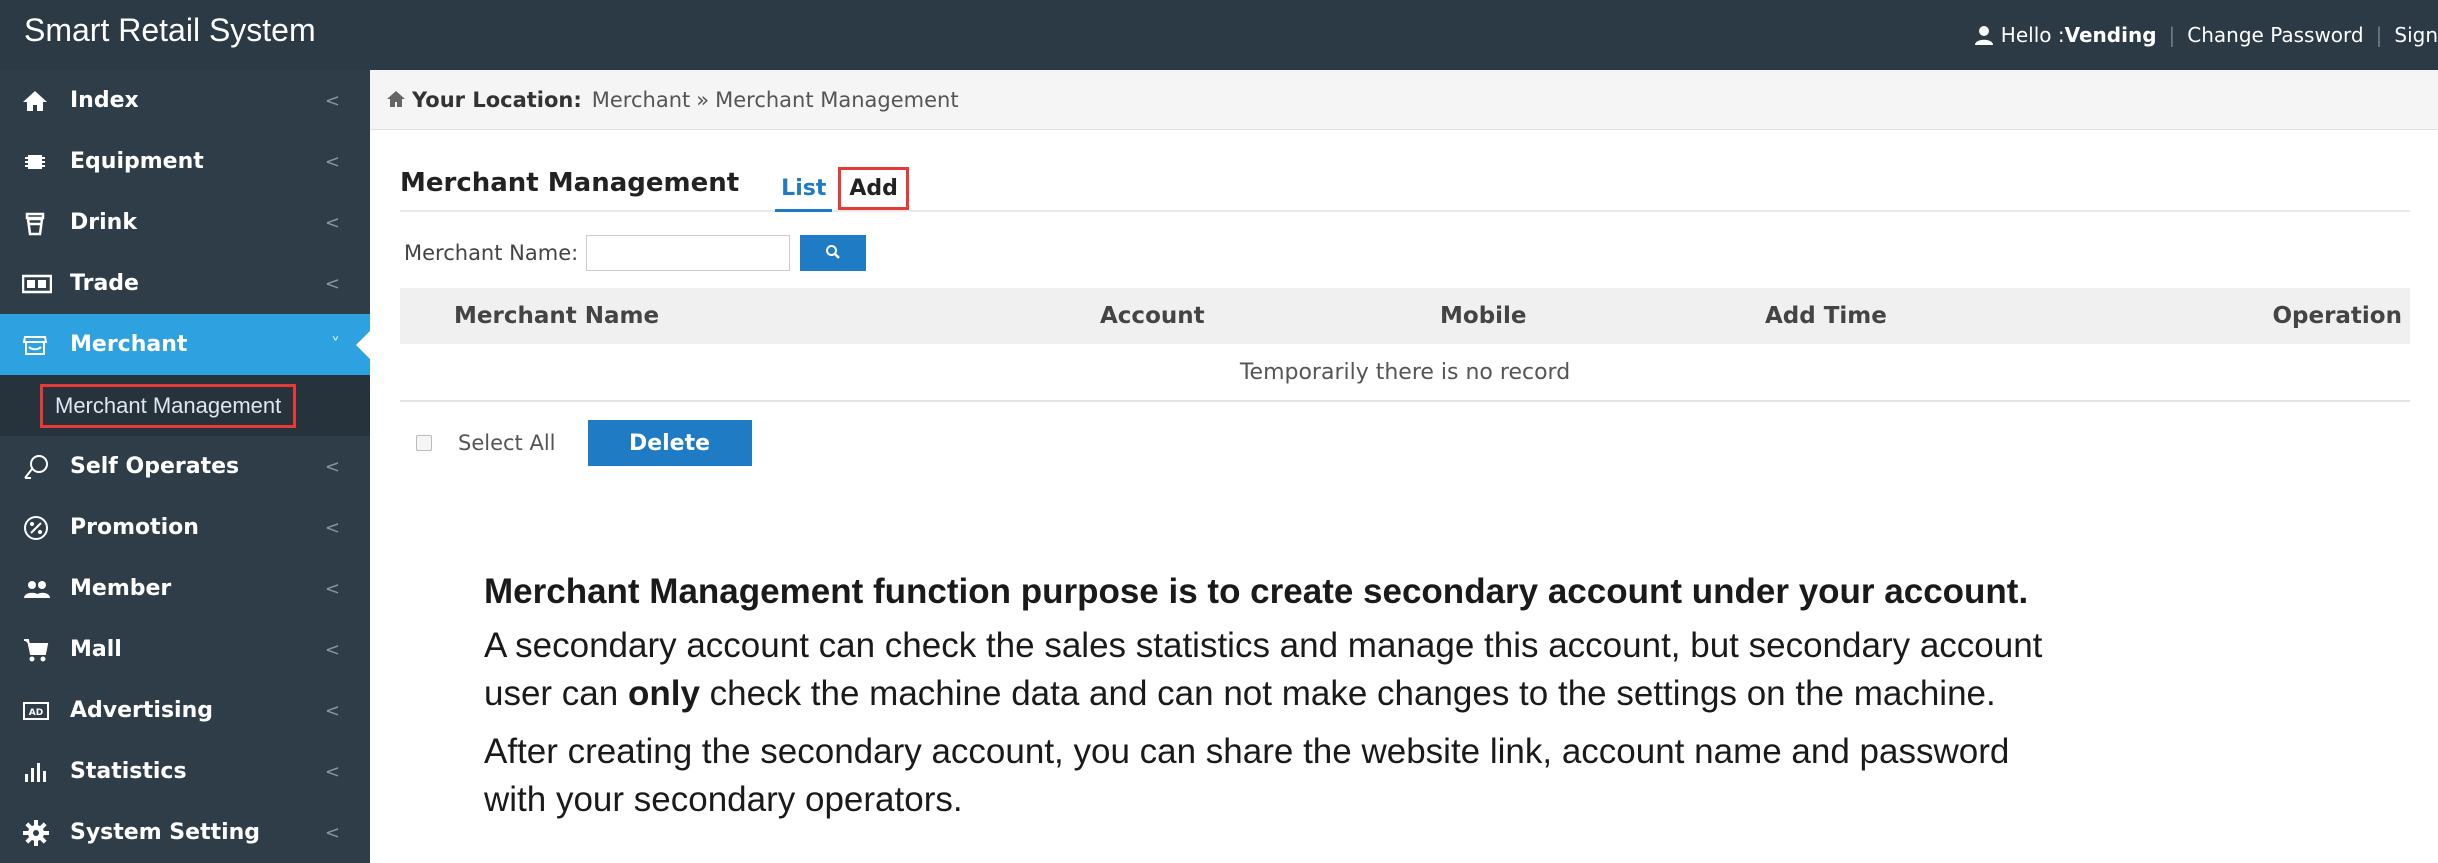 The width and height of the screenshot is (2438, 863). What do you see at coordinates (40, 650) in the screenshot?
I see `cart-icon` at bounding box center [40, 650].